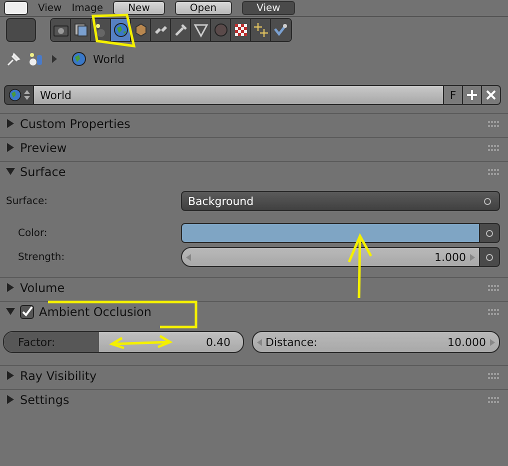  What do you see at coordinates (254, 375) in the screenshot?
I see `panel-header: Ray Visibility` at bounding box center [254, 375].